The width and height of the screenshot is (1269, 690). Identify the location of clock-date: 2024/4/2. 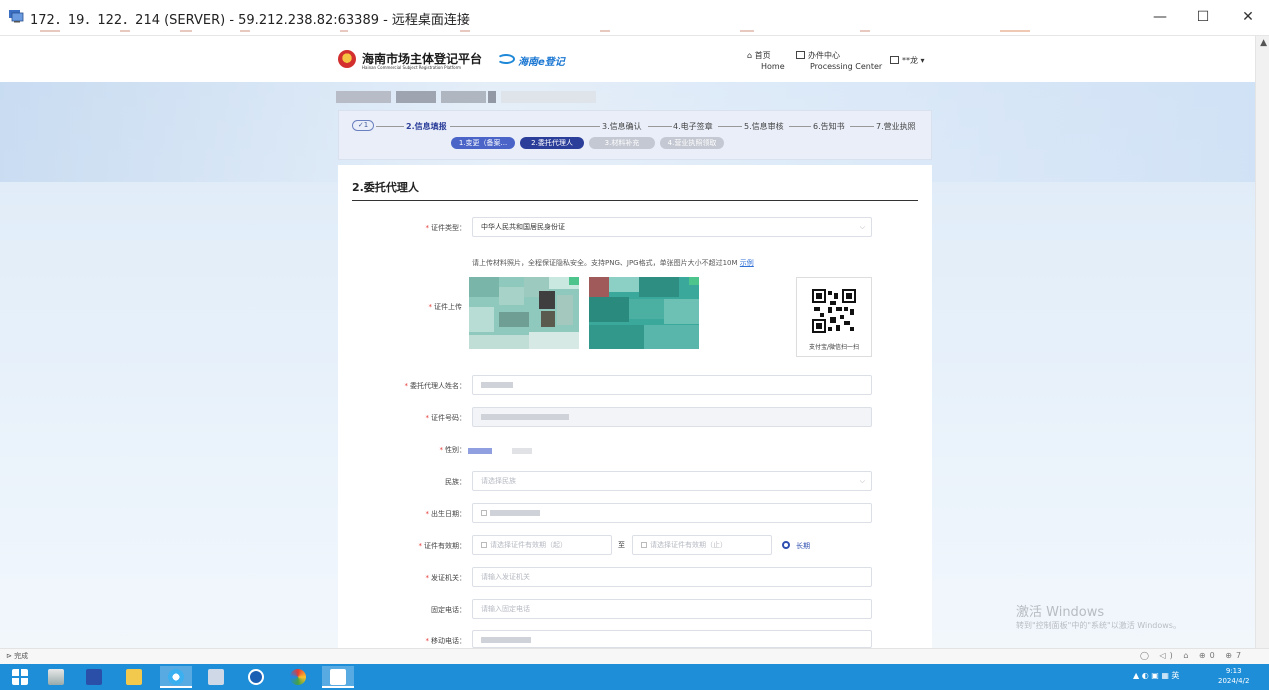
(1234, 681).